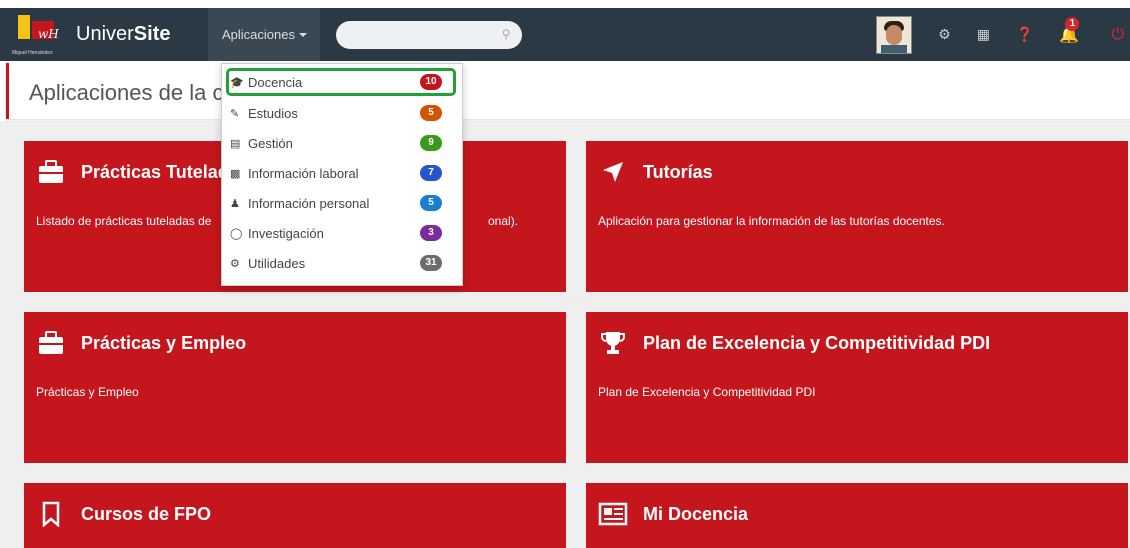 Image resolution: width=1130 pixels, height=548 pixels. What do you see at coordinates (431, 263) in the screenshot?
I see `count-badge: 31` at bounding box center [431, 263].